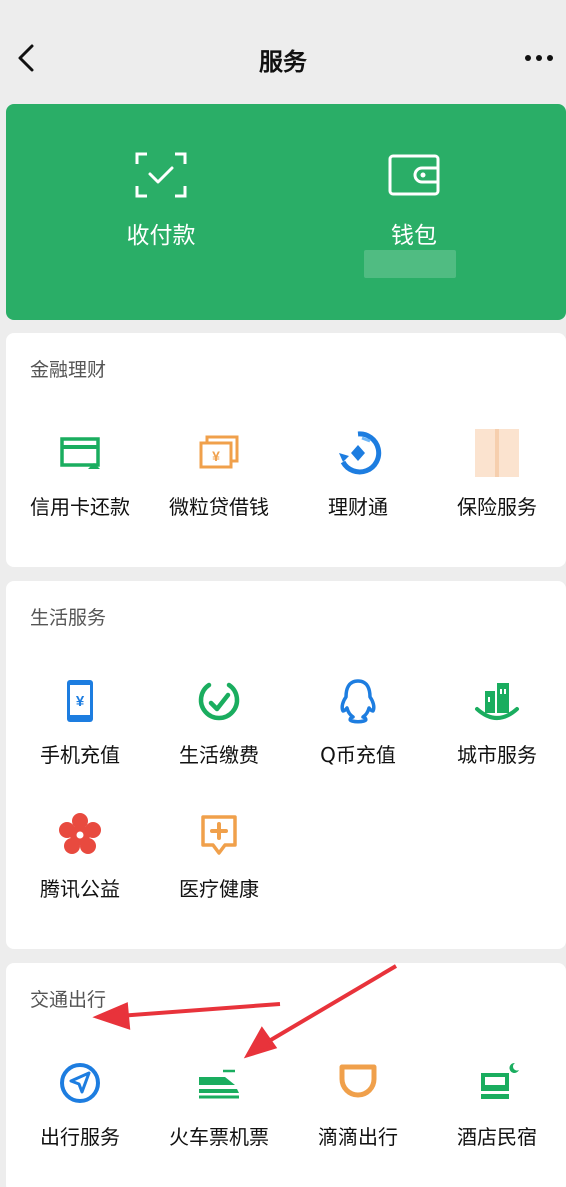 Image resolution: width=566 pixels, height=1187 pixels. I want to click on travel-service-icon, so click(80, 1083).